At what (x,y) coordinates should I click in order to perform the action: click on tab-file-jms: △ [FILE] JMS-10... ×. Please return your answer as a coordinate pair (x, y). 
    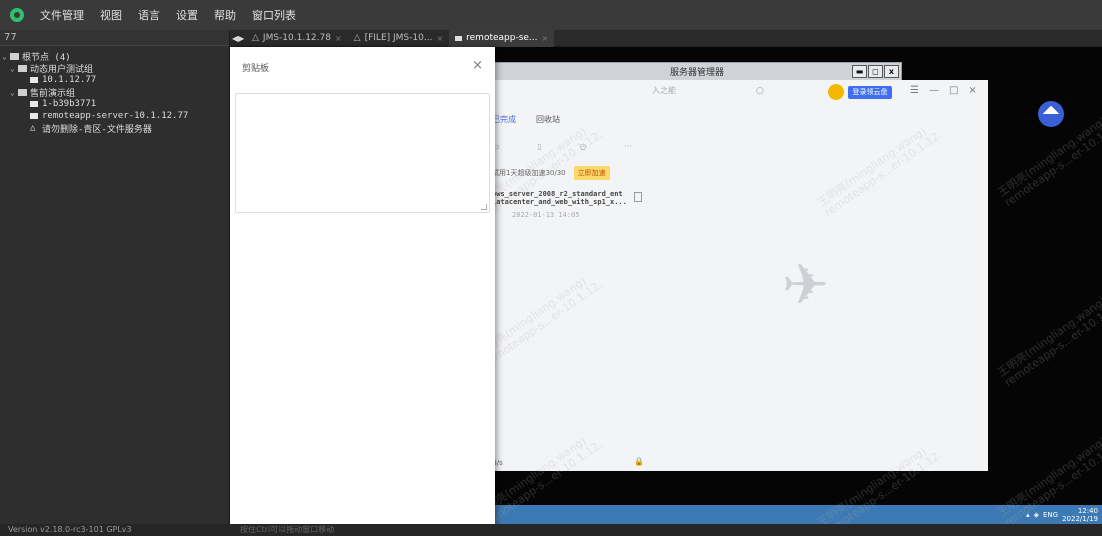
    Looking at the image, I should click on (398, 38).